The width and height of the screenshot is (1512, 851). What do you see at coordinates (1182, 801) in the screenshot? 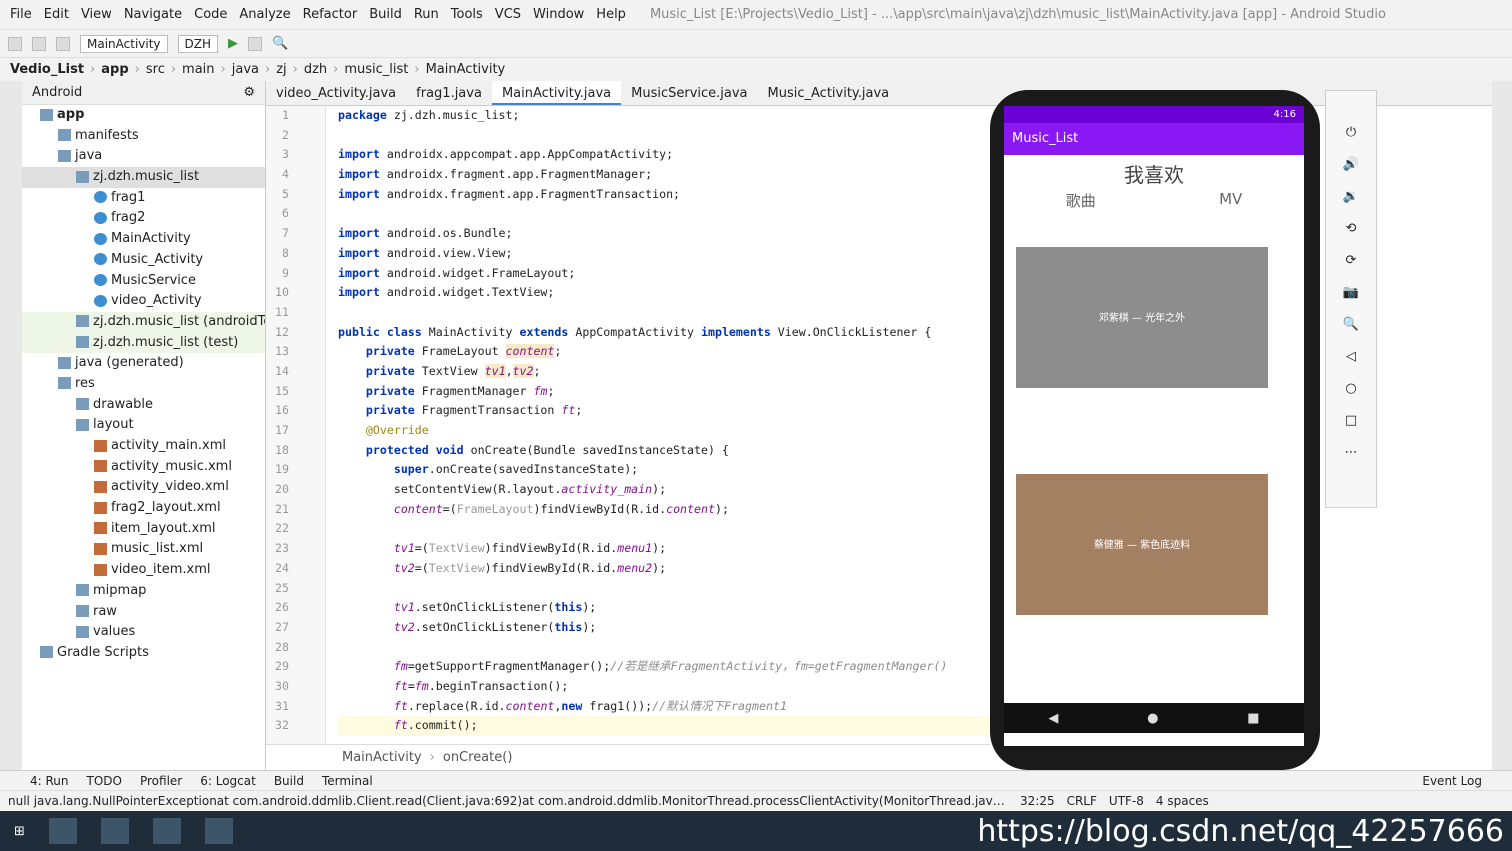
I see `indent-setting: 4 spaces` at bounding box center [1182, 801].